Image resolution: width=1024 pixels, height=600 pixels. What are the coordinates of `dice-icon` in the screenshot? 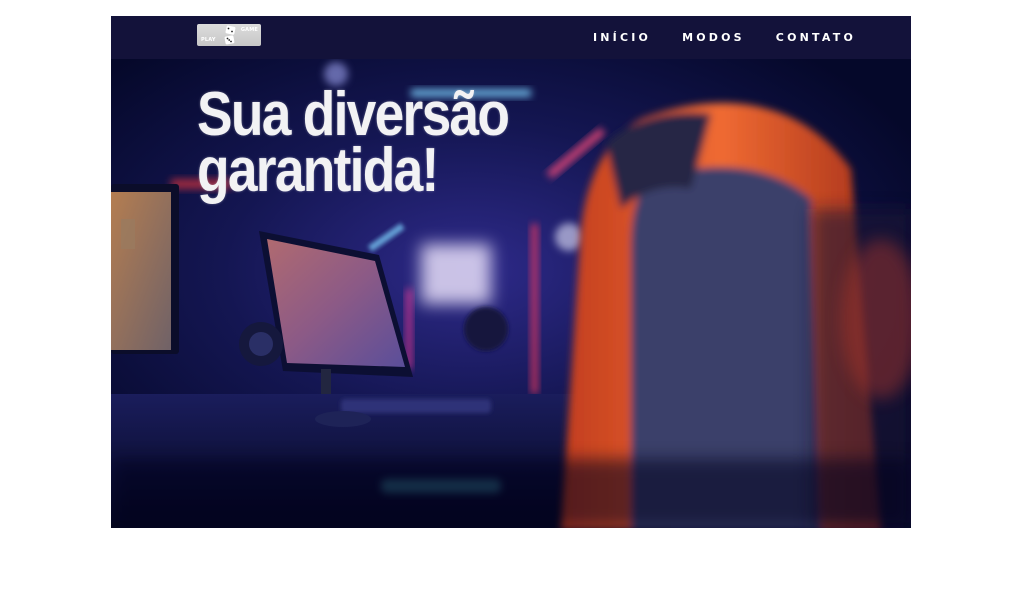 It's located at (230, 35).